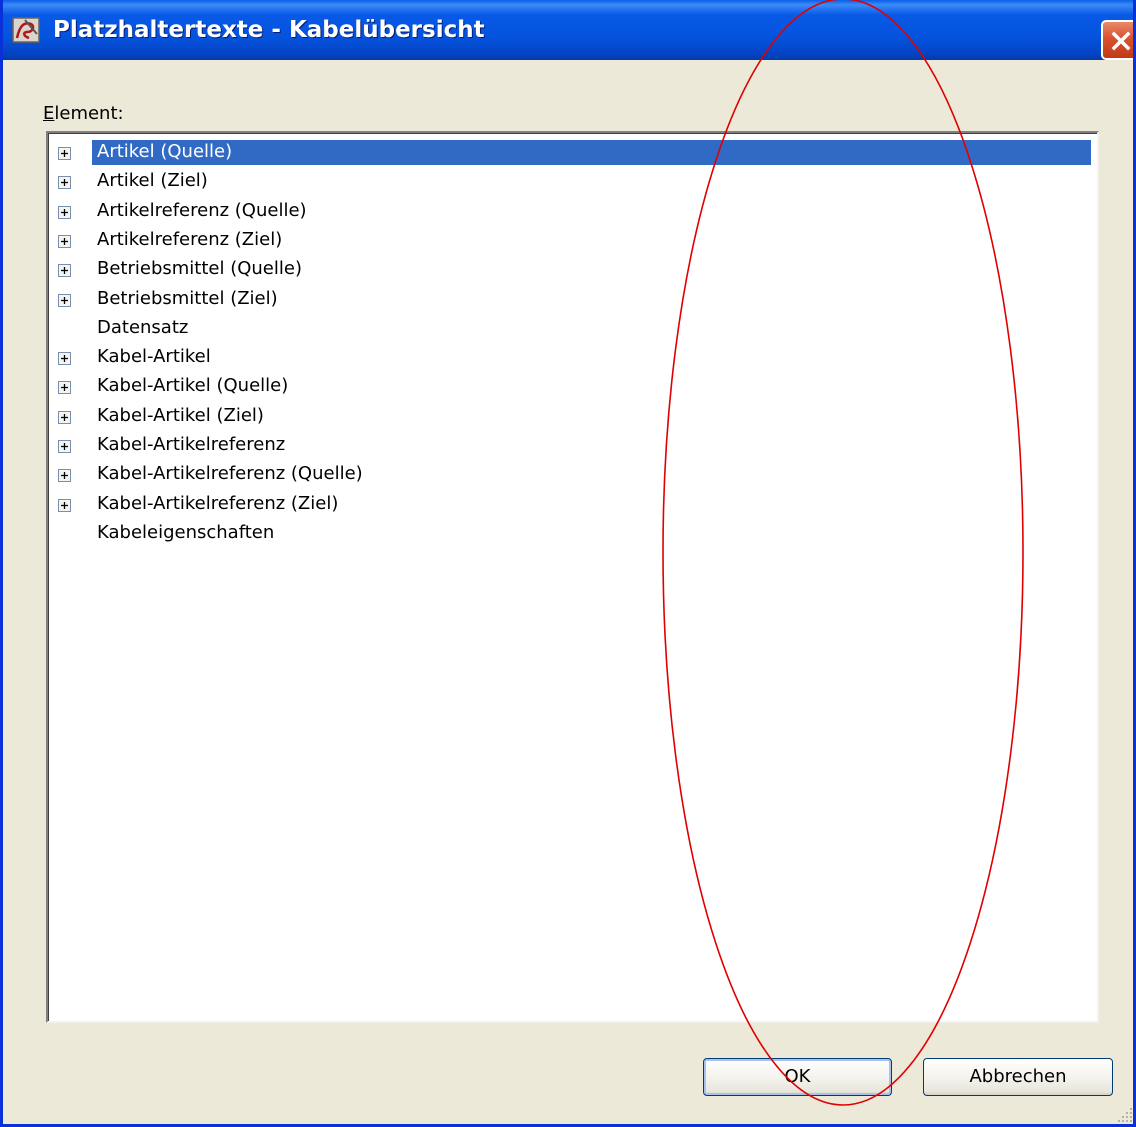 The height and width of the screenshot is (1127, 1136). What do you see at coordinates (190, 239) in the screenshot?
I see `tree-item-label: Artikelreferenz (Ziel)` at bounding box center [190, 239].